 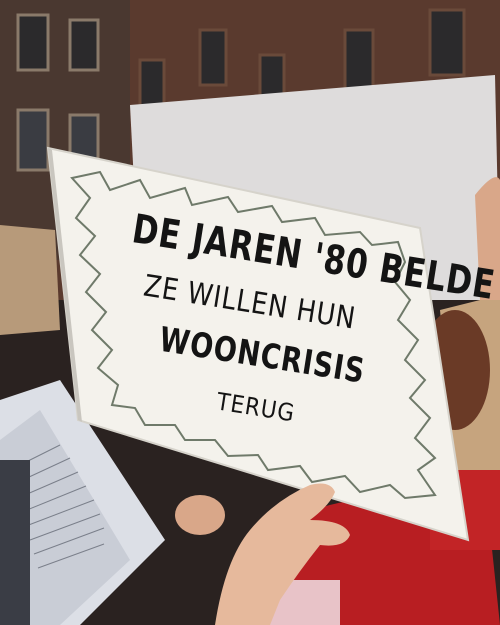 What do you see at coordinates (30, 280) in the screenshot?
I see `cardboard-box` at bounding box center [30, 280].